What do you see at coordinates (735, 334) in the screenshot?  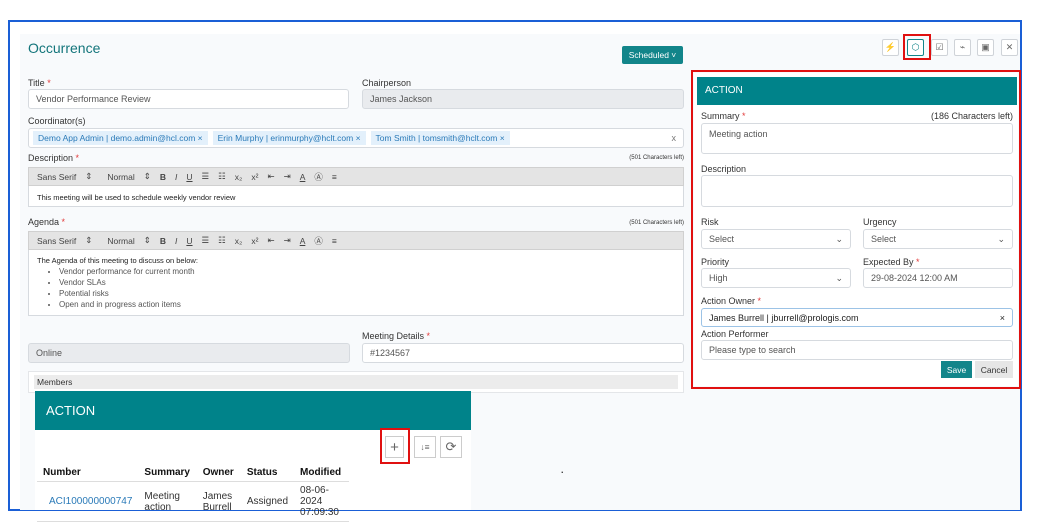 I see `action-performer-label: Action Performer` at bounding box center [735, 334].